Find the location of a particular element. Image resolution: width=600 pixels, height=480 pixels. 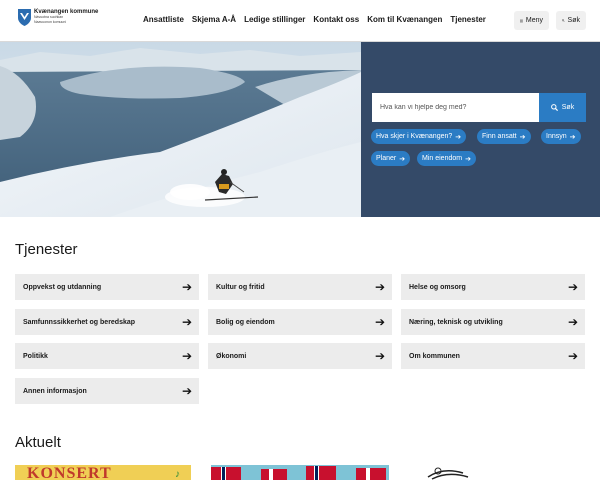

chip-planer: Planer ➔ is located at coordinates (391, 158).